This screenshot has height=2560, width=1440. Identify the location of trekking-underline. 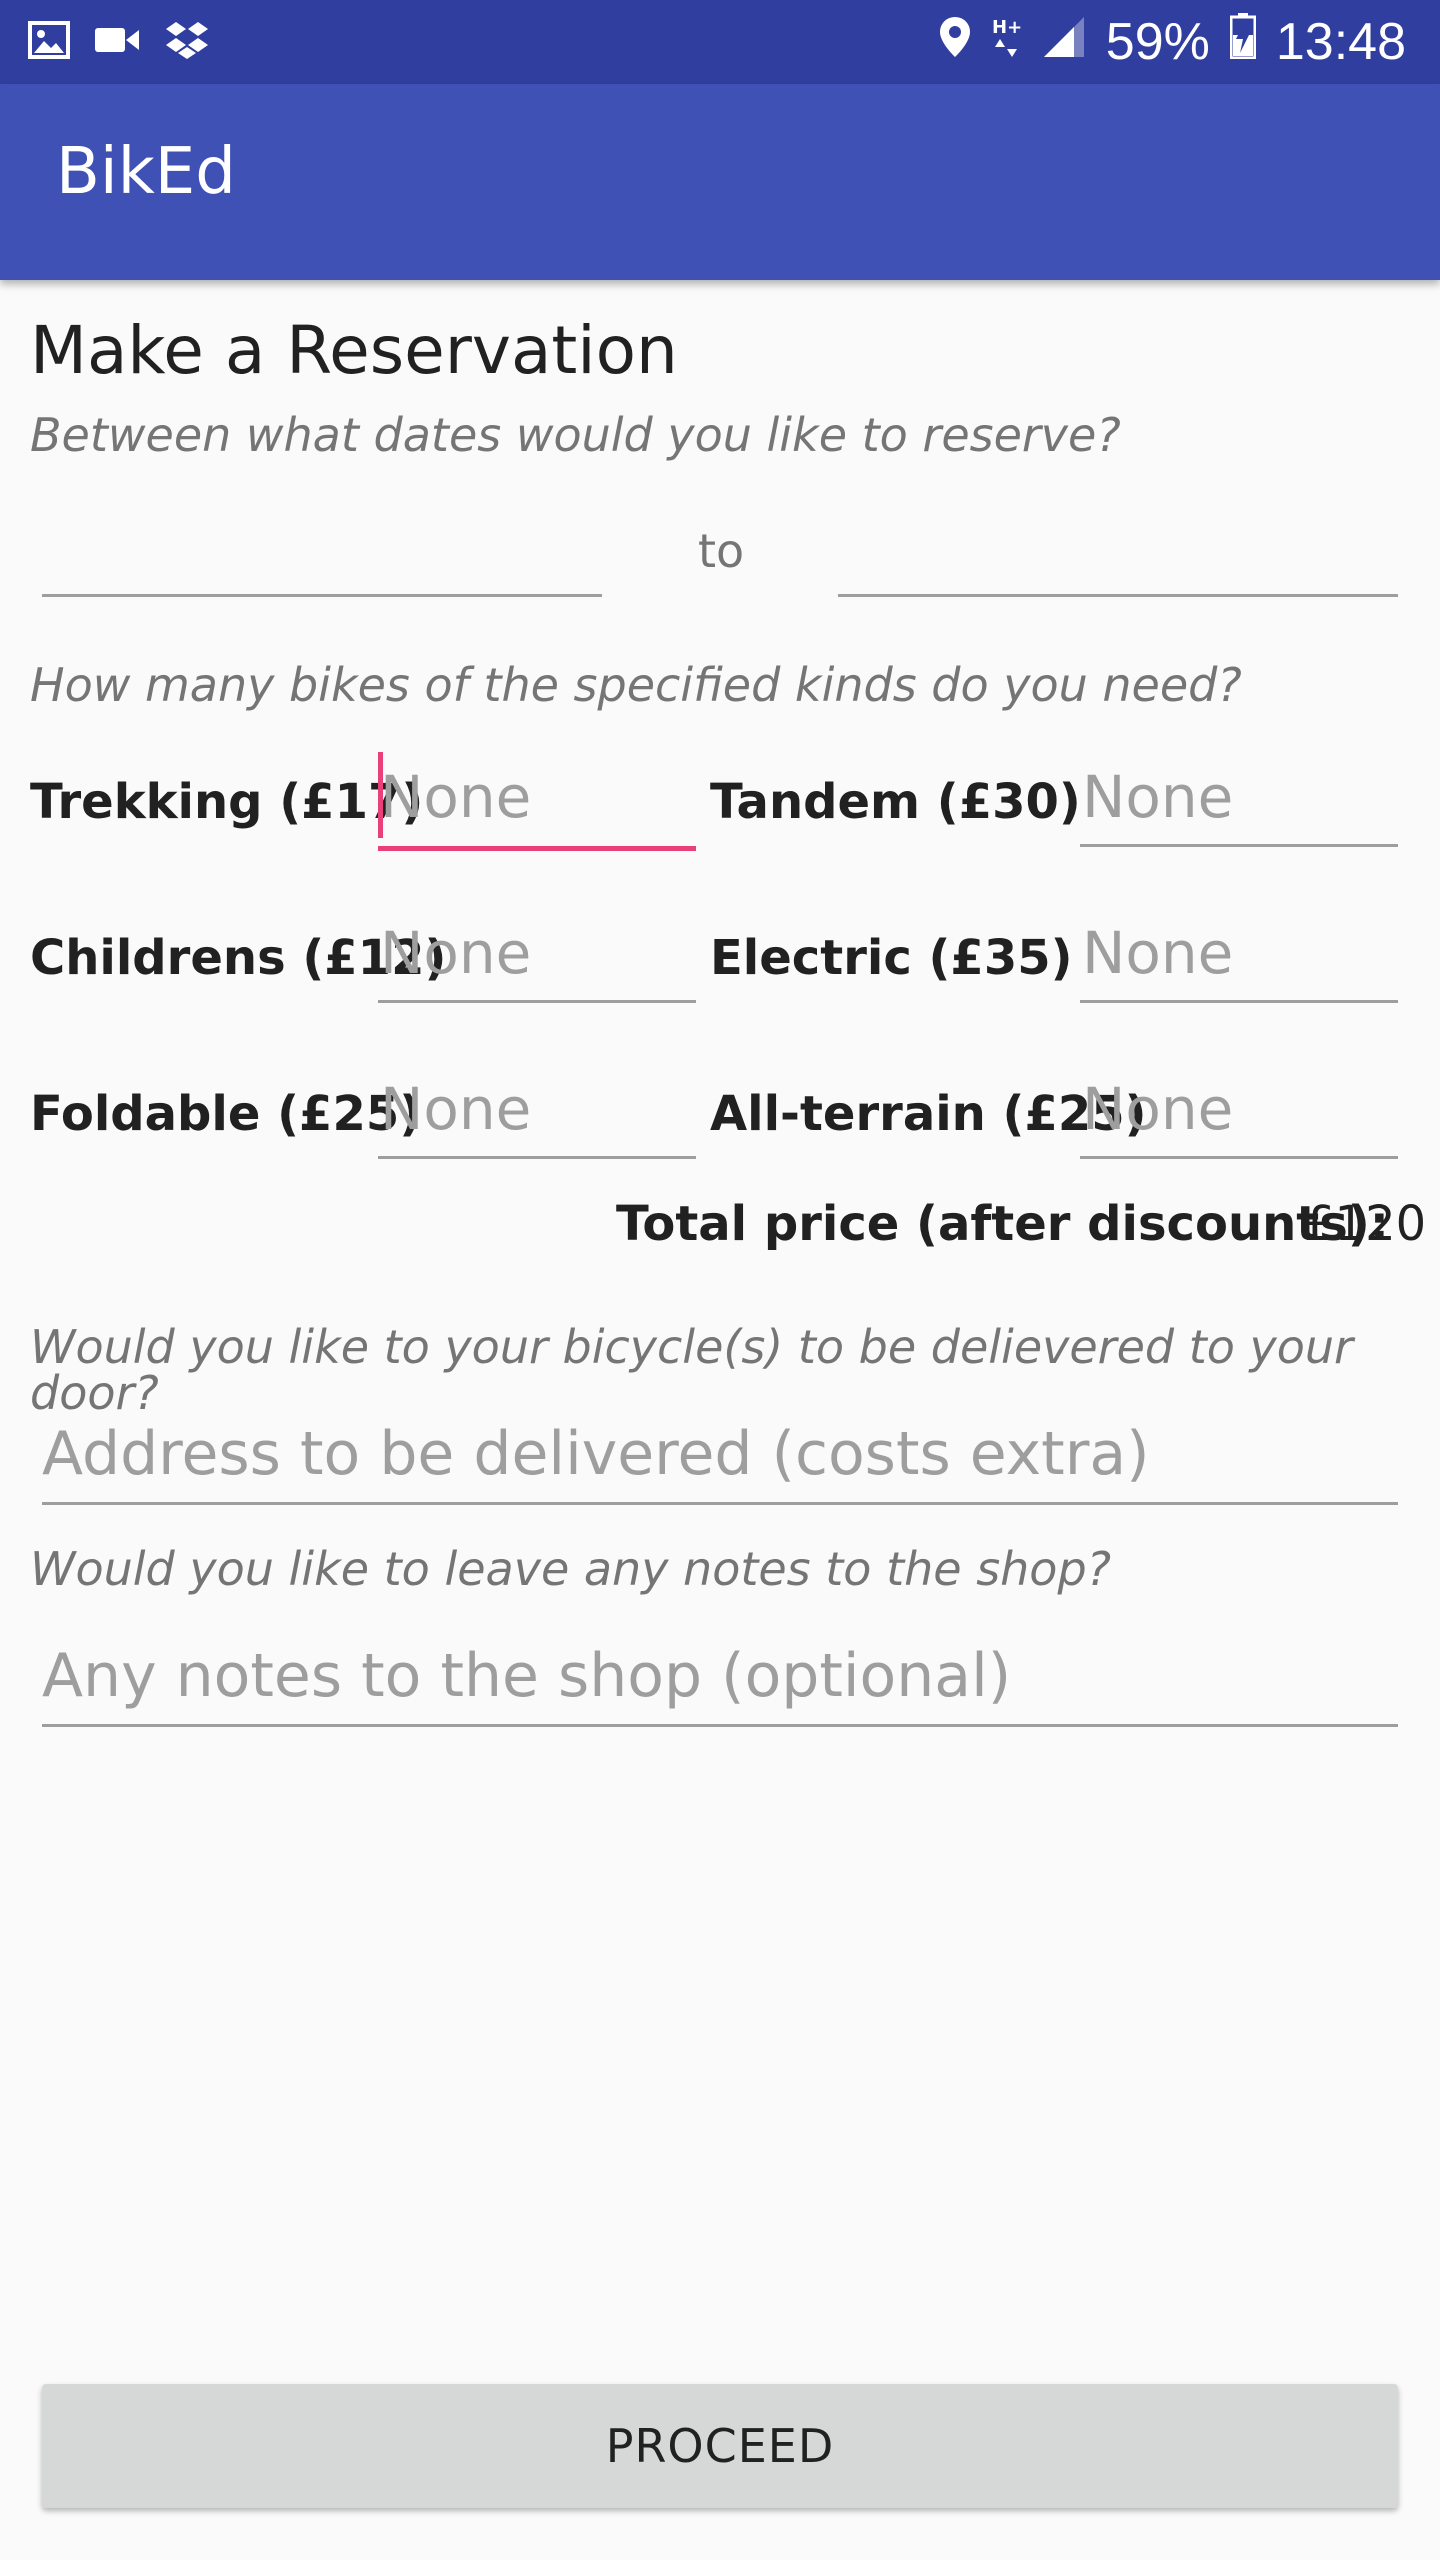
(537, 848).